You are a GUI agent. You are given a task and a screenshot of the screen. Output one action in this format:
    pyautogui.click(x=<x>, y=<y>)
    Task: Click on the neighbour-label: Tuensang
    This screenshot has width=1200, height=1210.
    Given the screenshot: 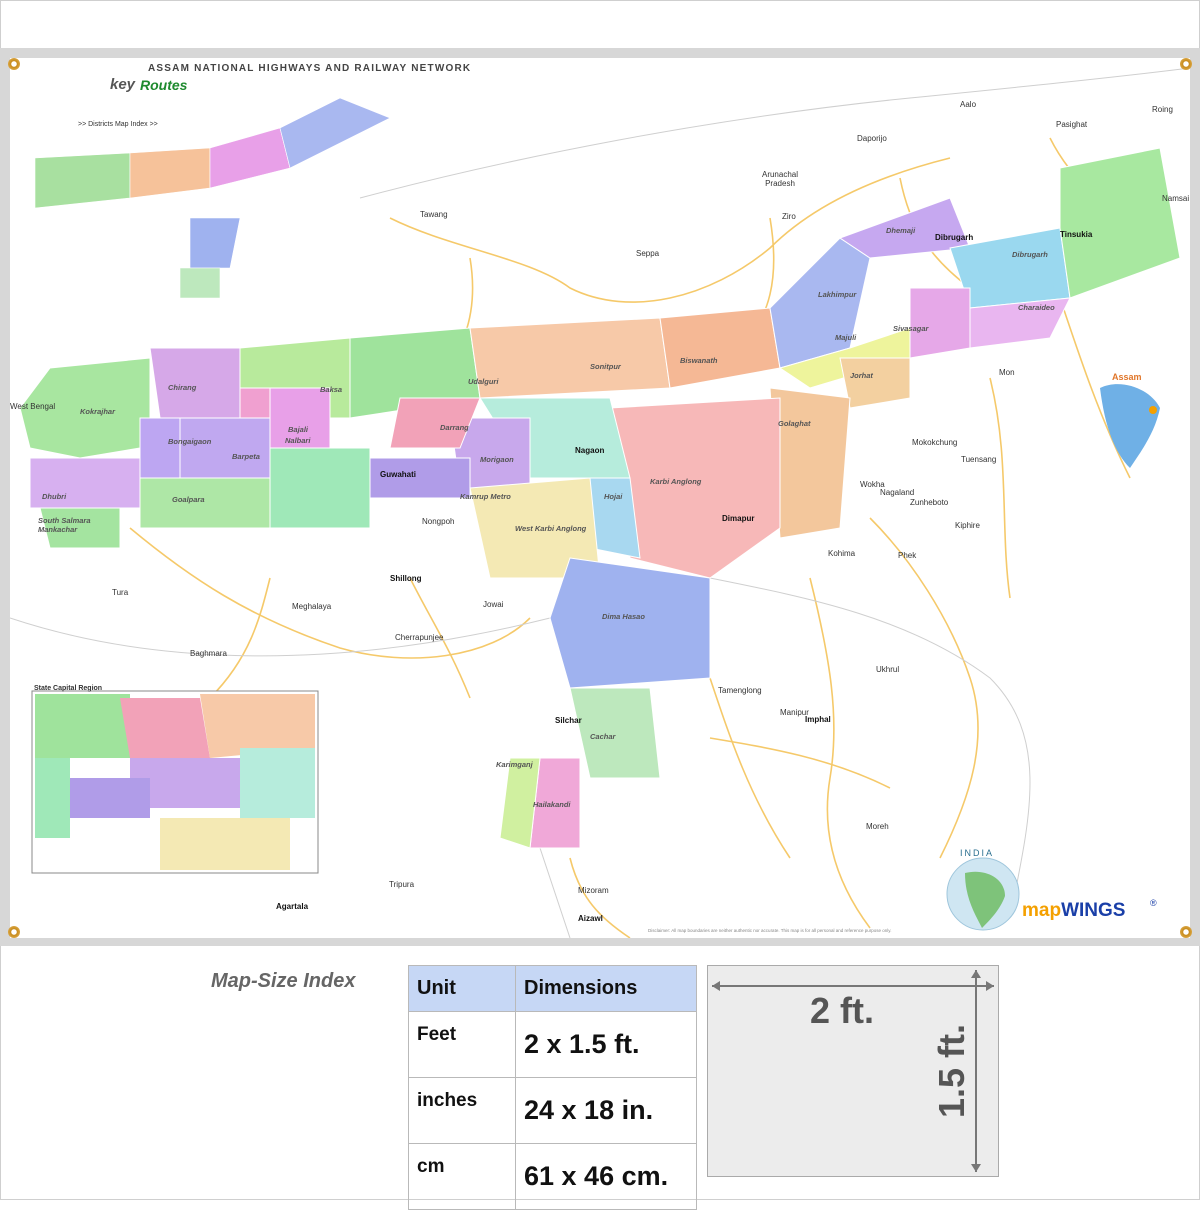 What is the action you would take?
    pyautogui.click(x=979, y=459)
    